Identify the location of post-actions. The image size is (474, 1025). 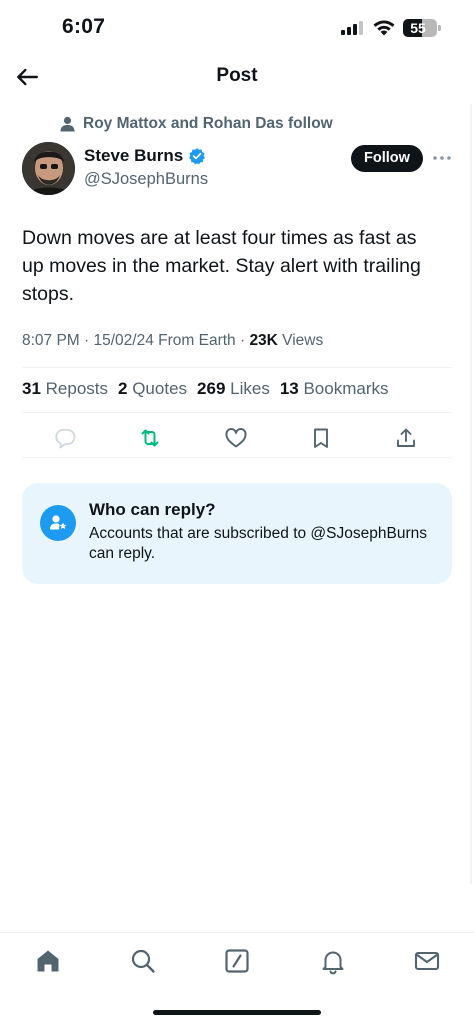
(237, 438).